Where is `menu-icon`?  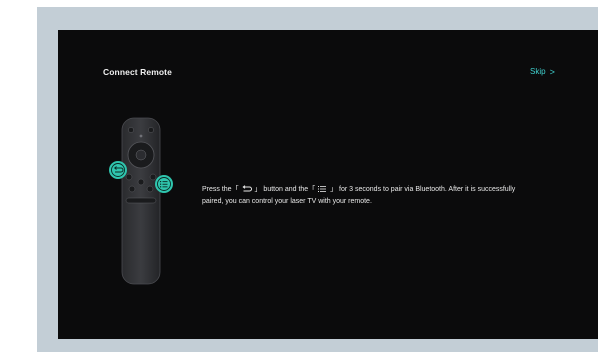
menu-icon is located at coordinates (322, 189).